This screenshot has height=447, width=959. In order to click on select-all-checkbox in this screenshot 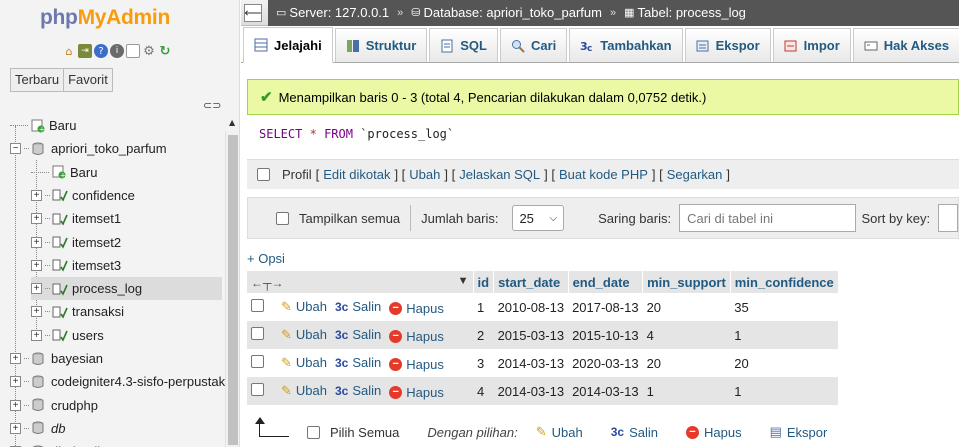, I will do `click(313, 432)`.